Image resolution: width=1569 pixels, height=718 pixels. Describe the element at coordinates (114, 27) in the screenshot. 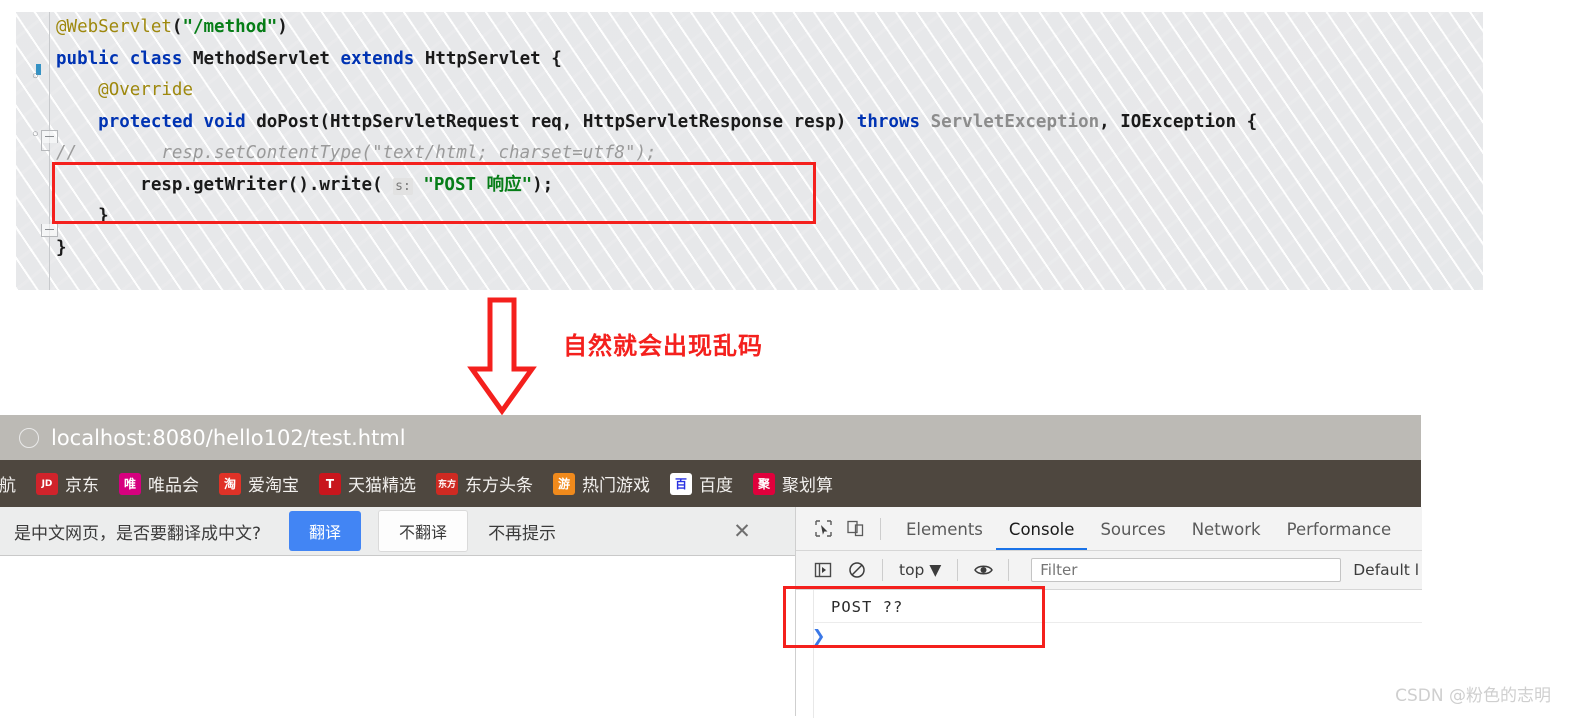

I see `code-token: @WebServlet` at that location.